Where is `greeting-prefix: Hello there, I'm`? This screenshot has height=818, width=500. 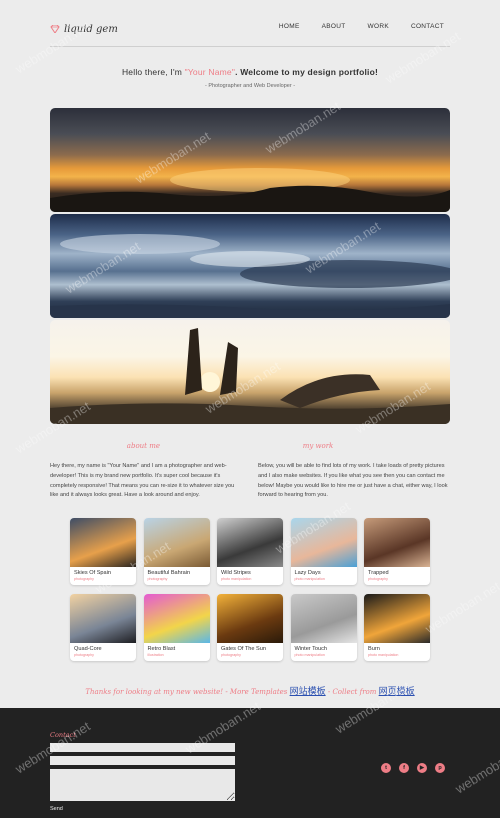
greeting-prefix: Hello there, I'm is located at coordinates (153, 72).